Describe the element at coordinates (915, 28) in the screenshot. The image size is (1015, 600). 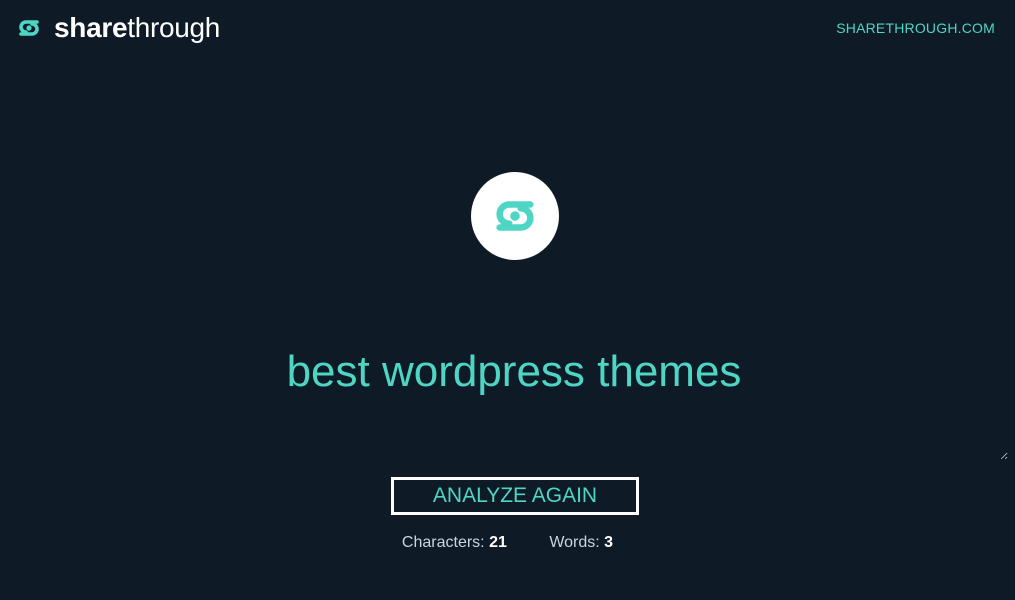
I see `sharethrough-site-link: SHARETHROUGH.COM` at that location.